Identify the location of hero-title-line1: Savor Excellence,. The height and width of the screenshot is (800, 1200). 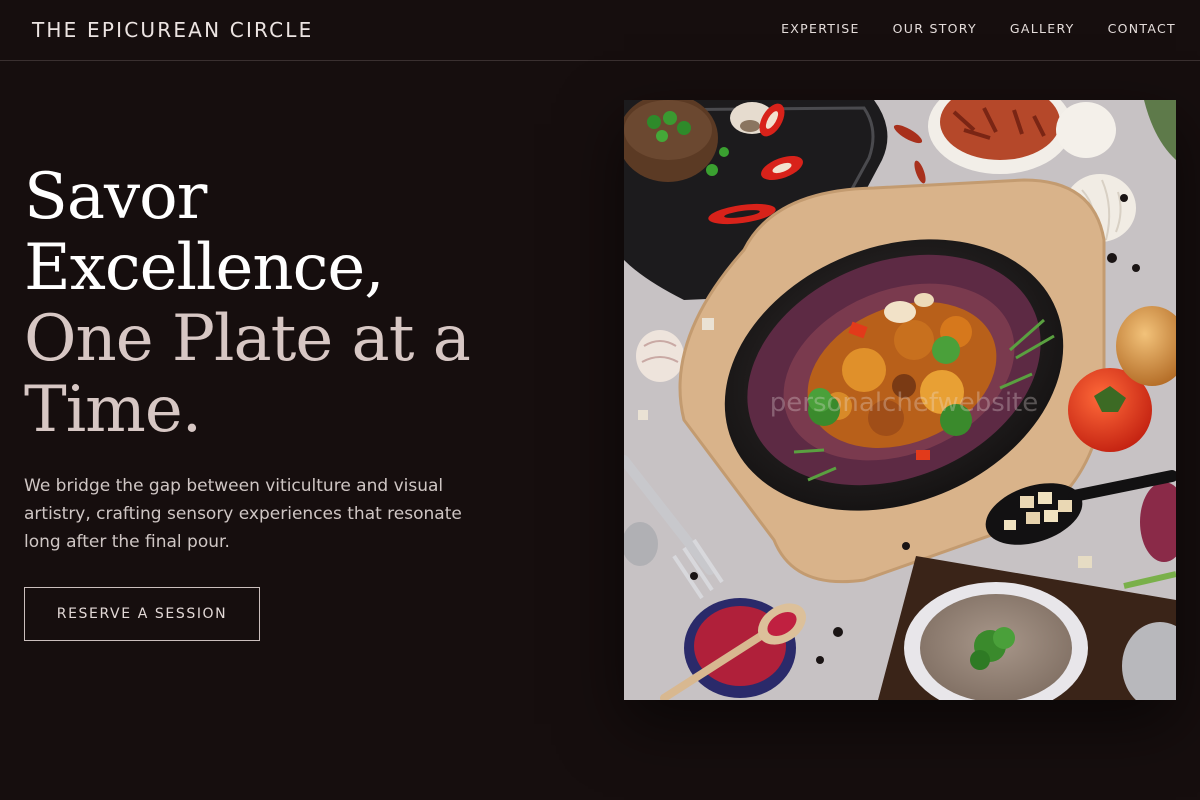
(204, 232).